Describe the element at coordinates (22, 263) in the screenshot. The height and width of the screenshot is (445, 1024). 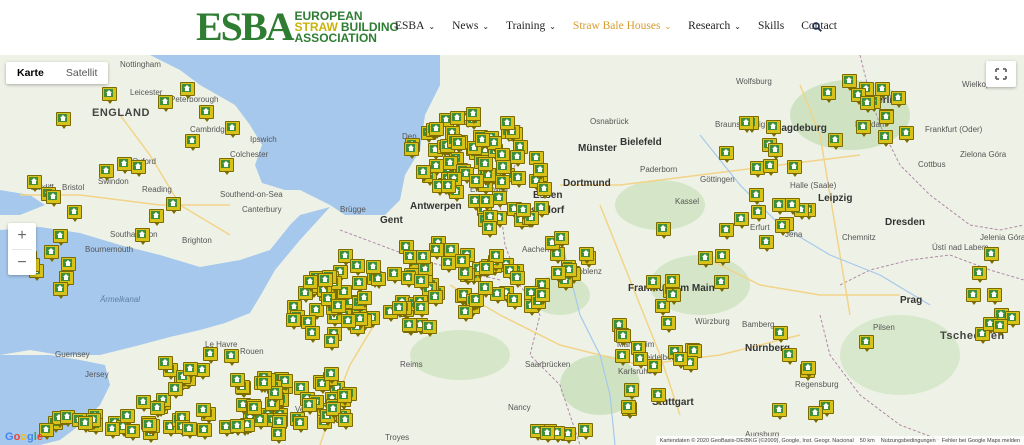
I see `zoom-out-button: −` at that location.